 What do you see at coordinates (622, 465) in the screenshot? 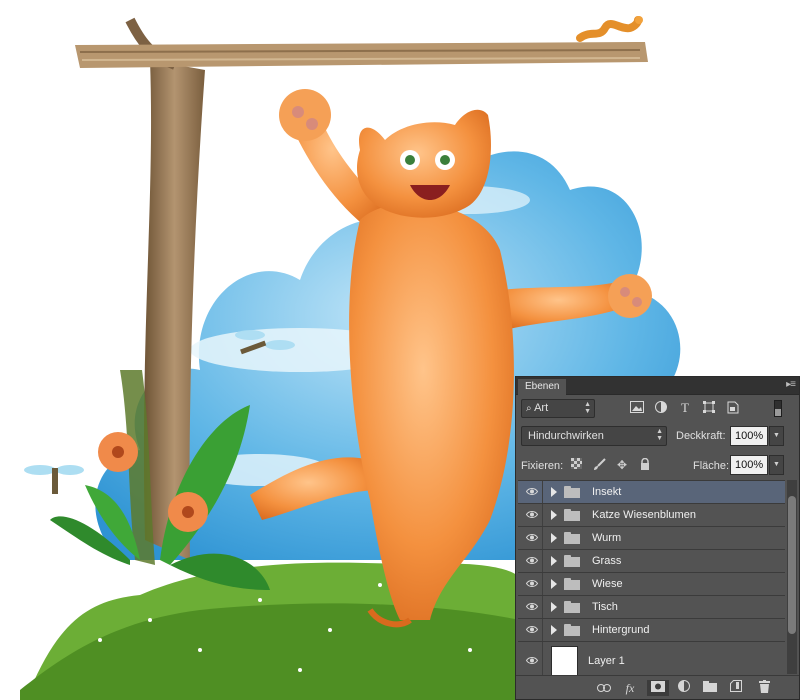
I see `lock-position-move-icon: ✥` at bounding box center [622, 465].